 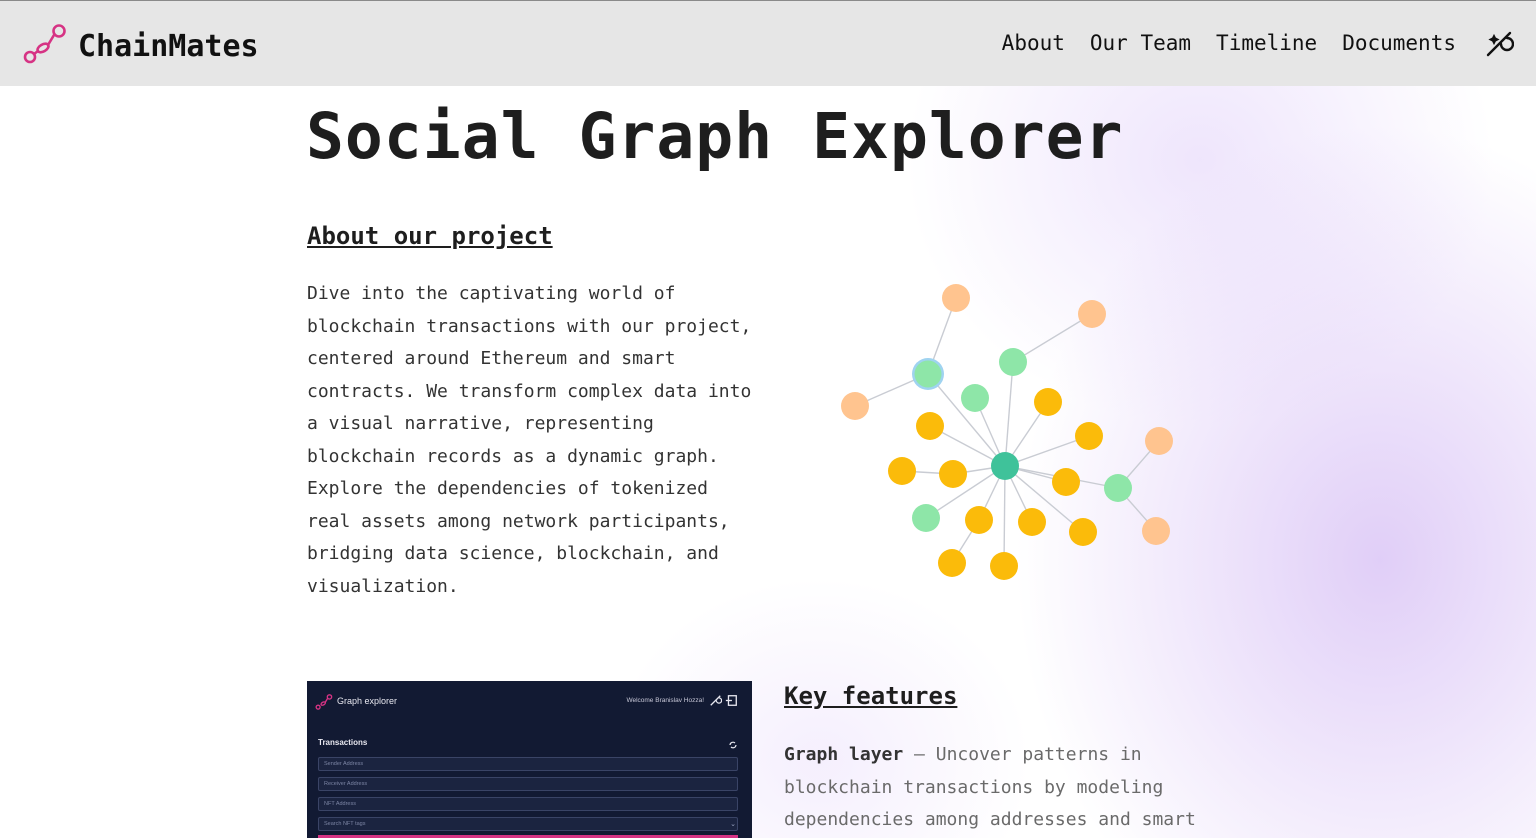 I want to click on preview-refresh-icon, so click(x=733, y=746).